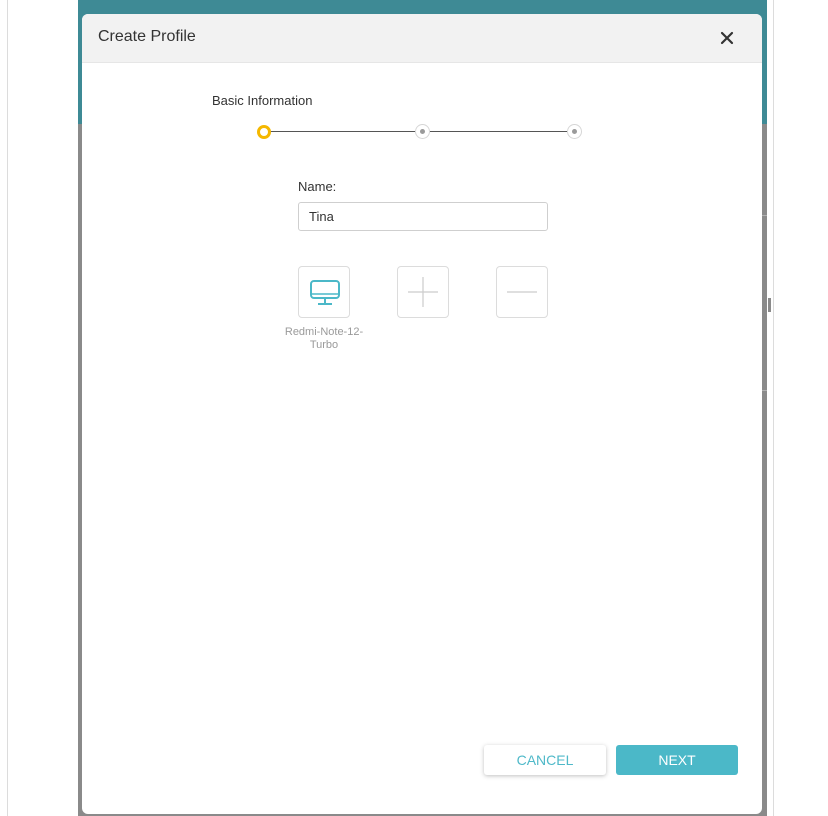 The height and width of the screenshot is (816, 828). I want to click on page-border-left, so click(7, 408).